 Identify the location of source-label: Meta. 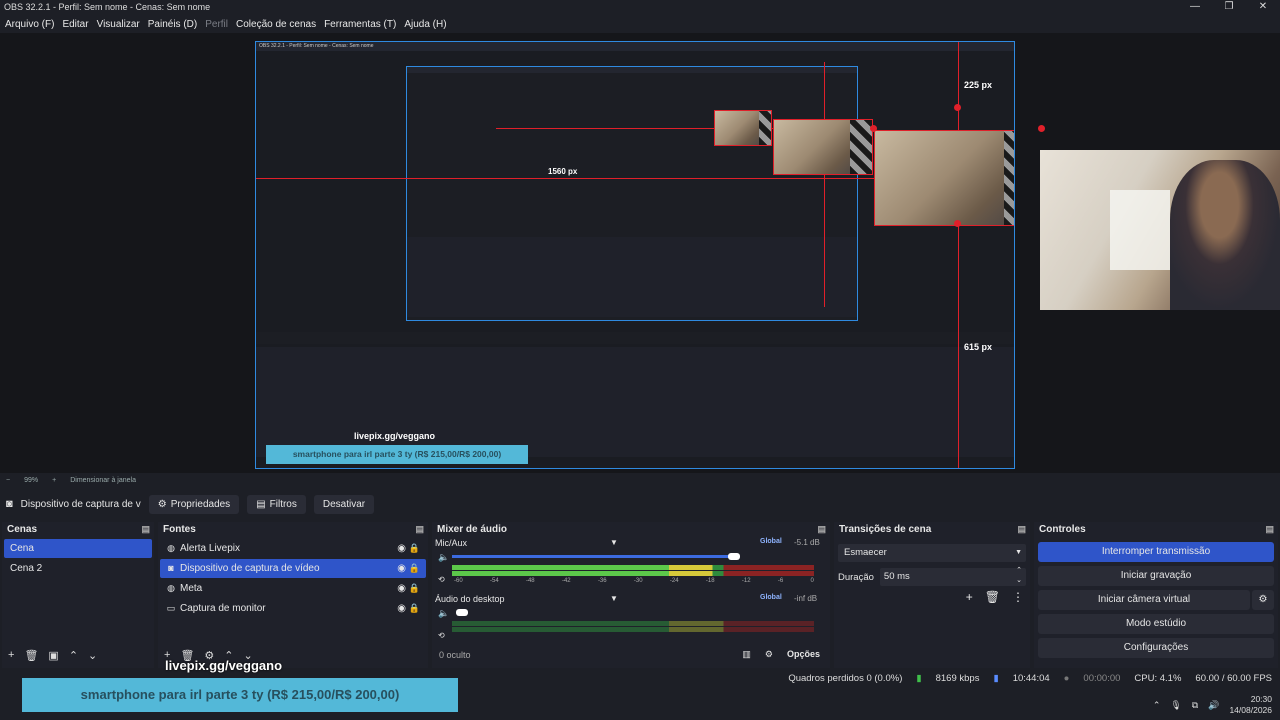
(191, 588).